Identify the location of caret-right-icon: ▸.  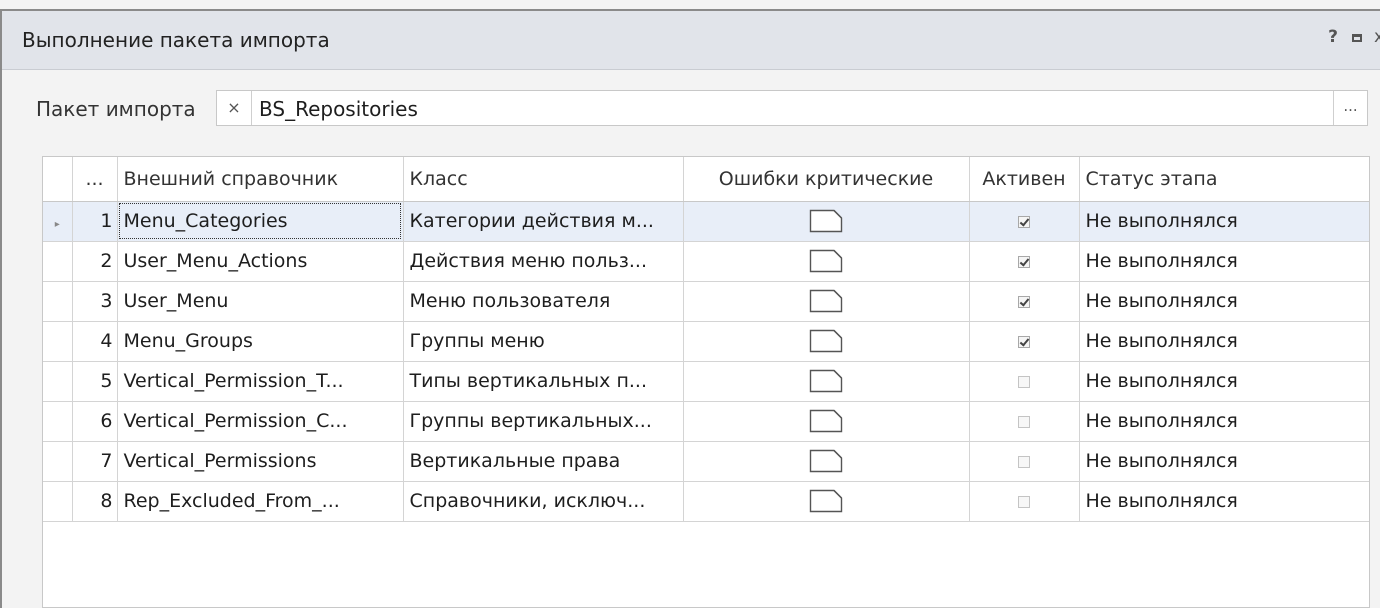
(57, 224).